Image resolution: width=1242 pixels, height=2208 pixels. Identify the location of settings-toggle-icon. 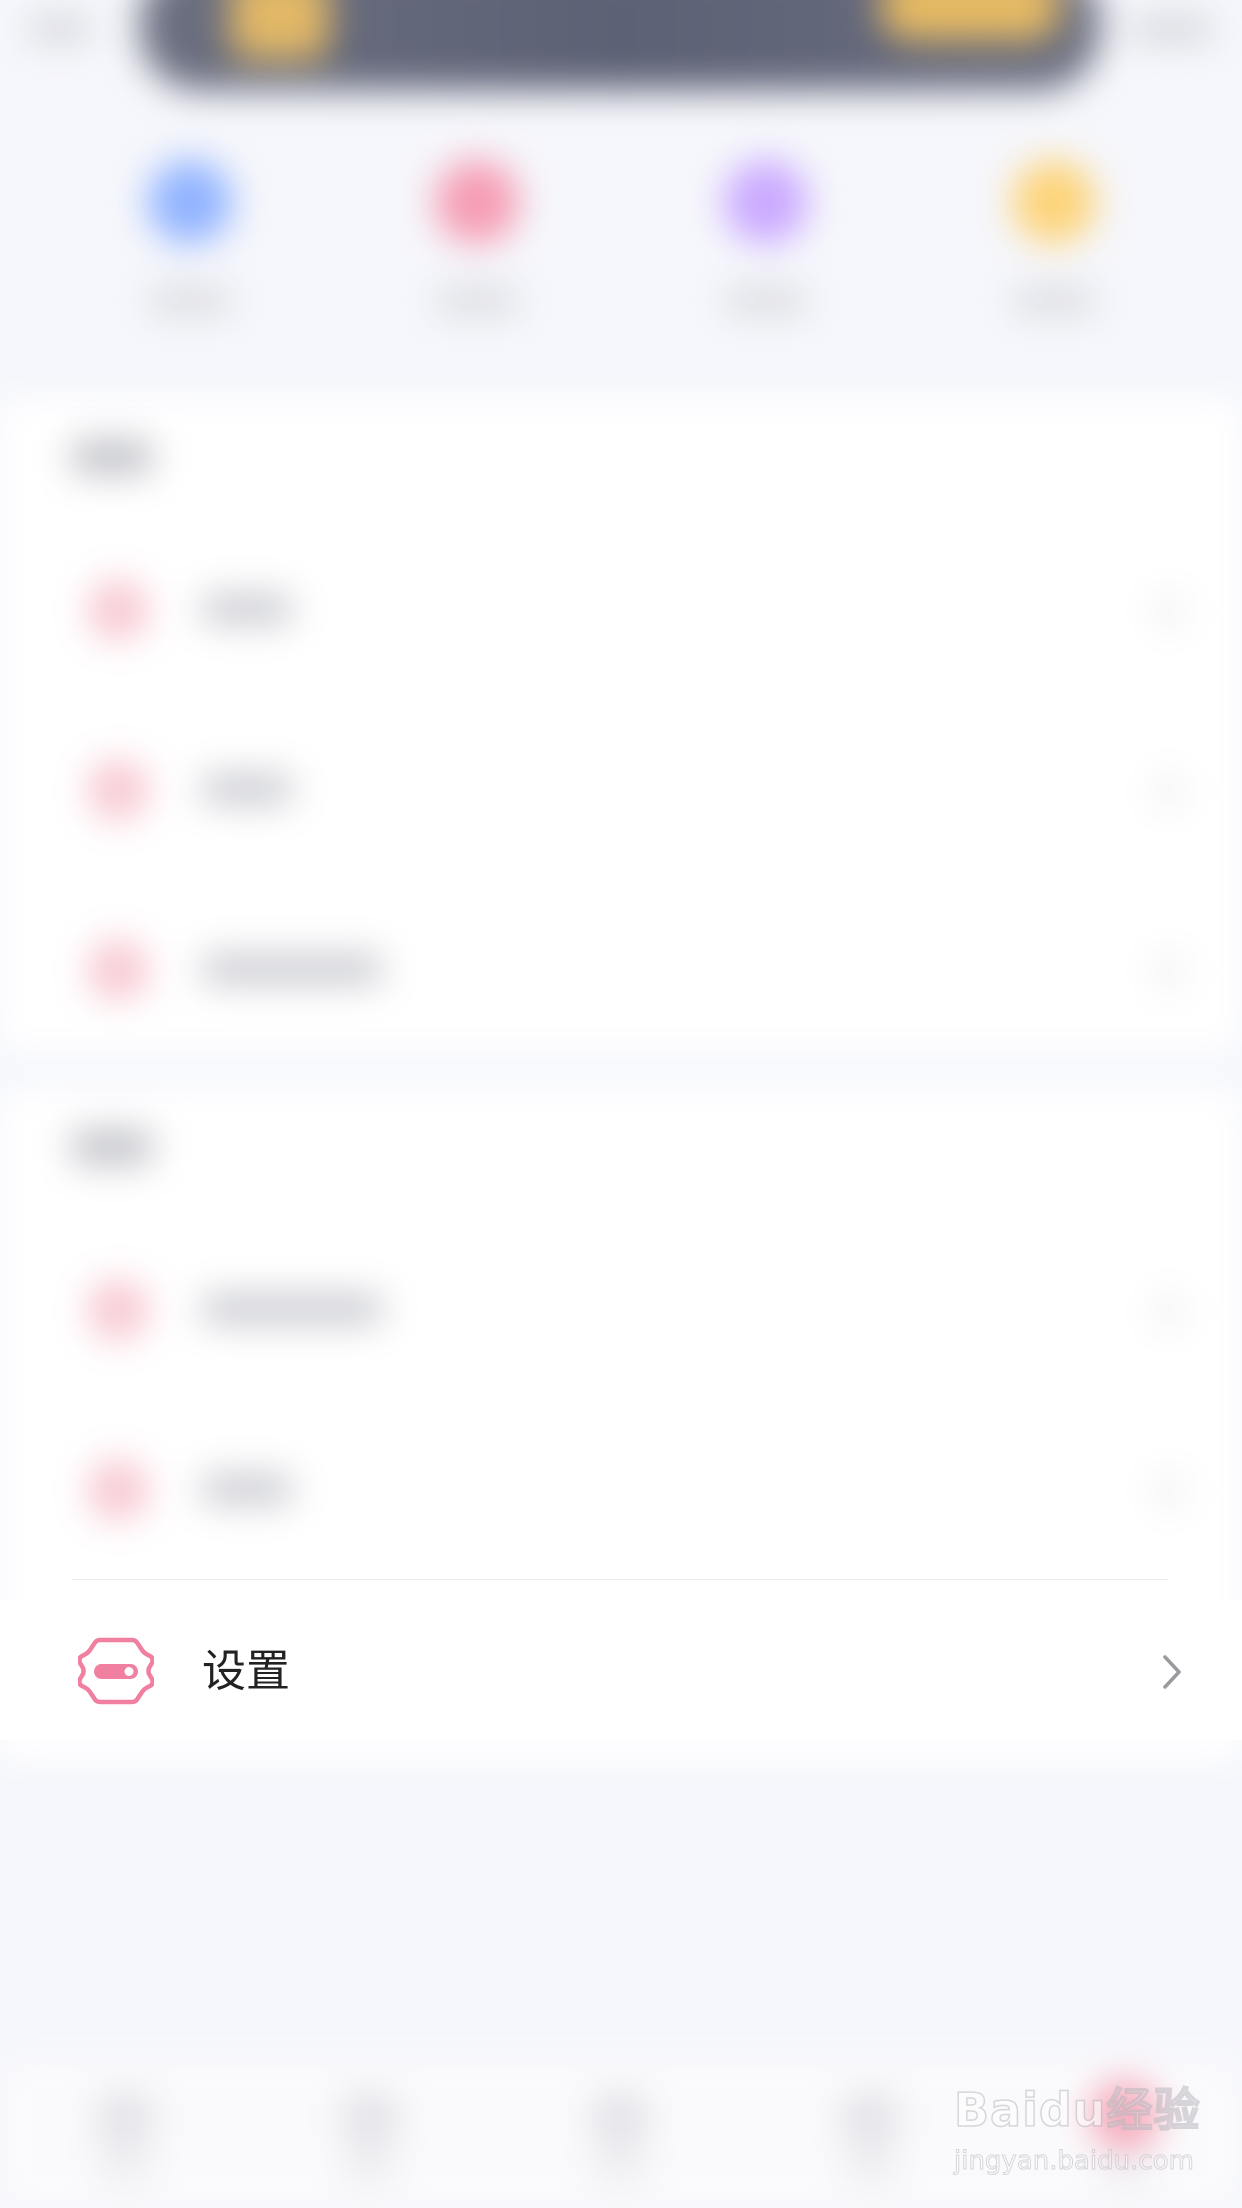
(116, 1671).